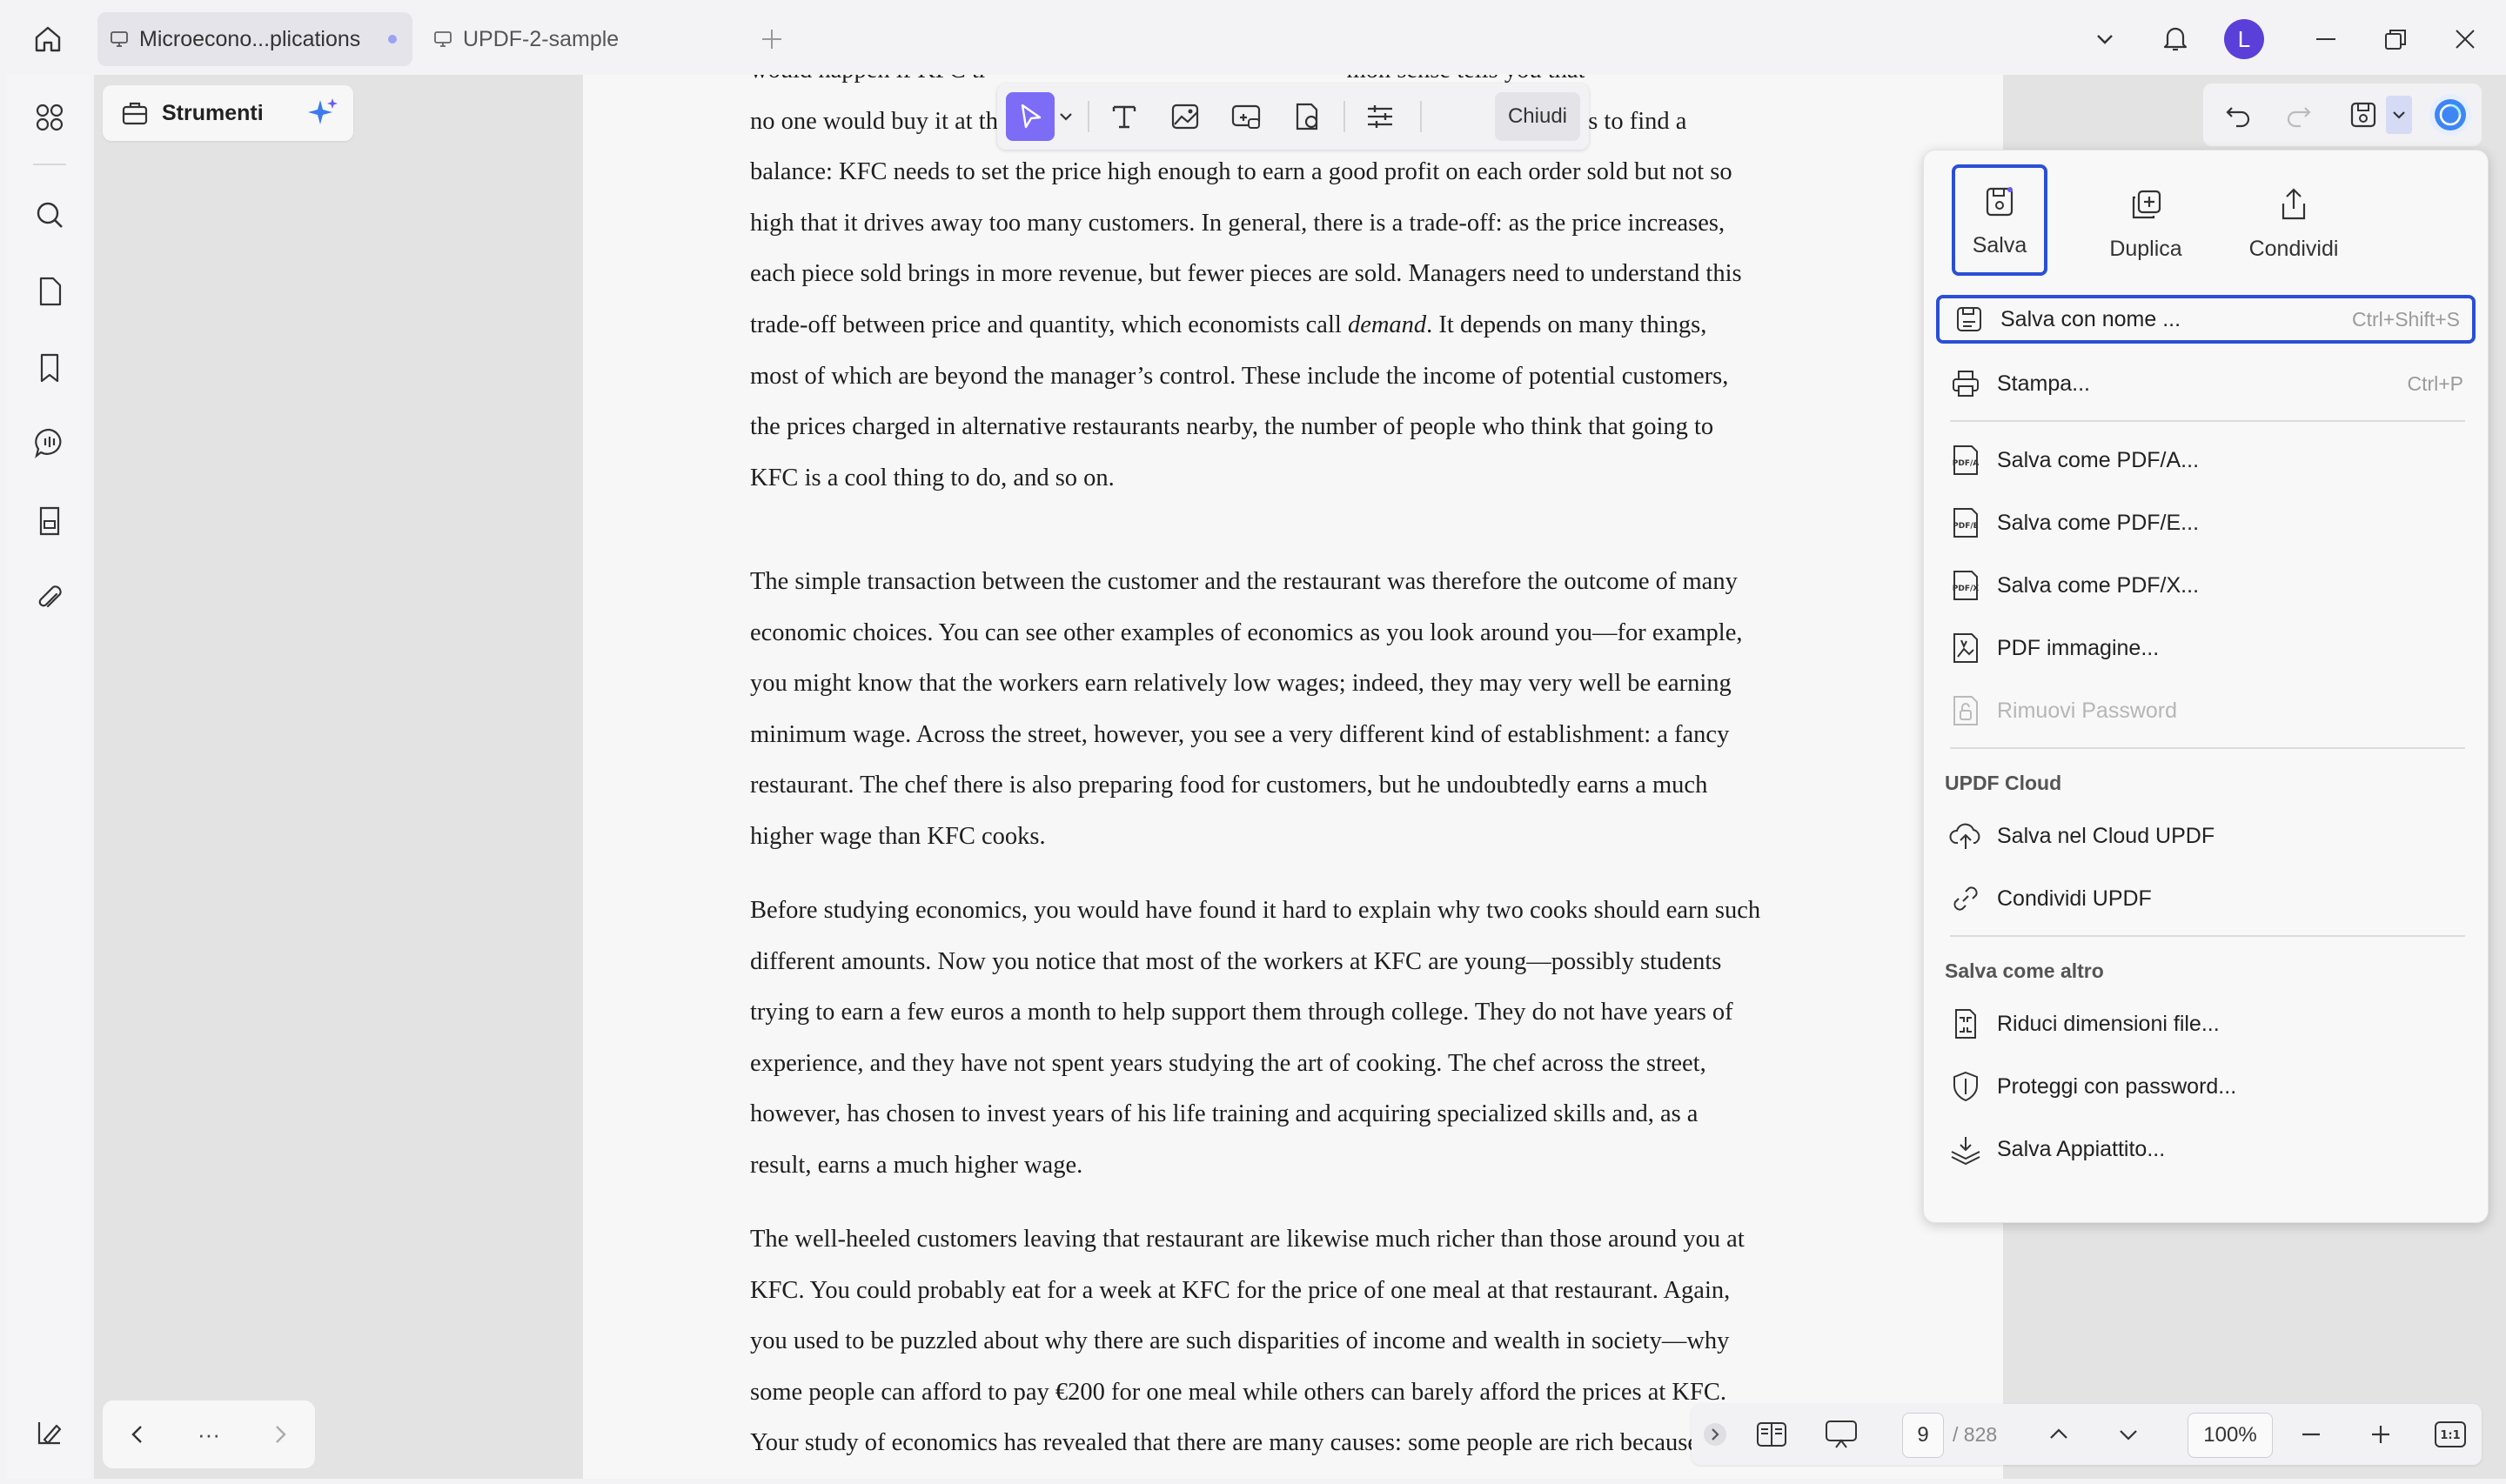  Describe the element at coordinates (1999, 220) in the screenshot. I see `save-button: Salva` at that location.